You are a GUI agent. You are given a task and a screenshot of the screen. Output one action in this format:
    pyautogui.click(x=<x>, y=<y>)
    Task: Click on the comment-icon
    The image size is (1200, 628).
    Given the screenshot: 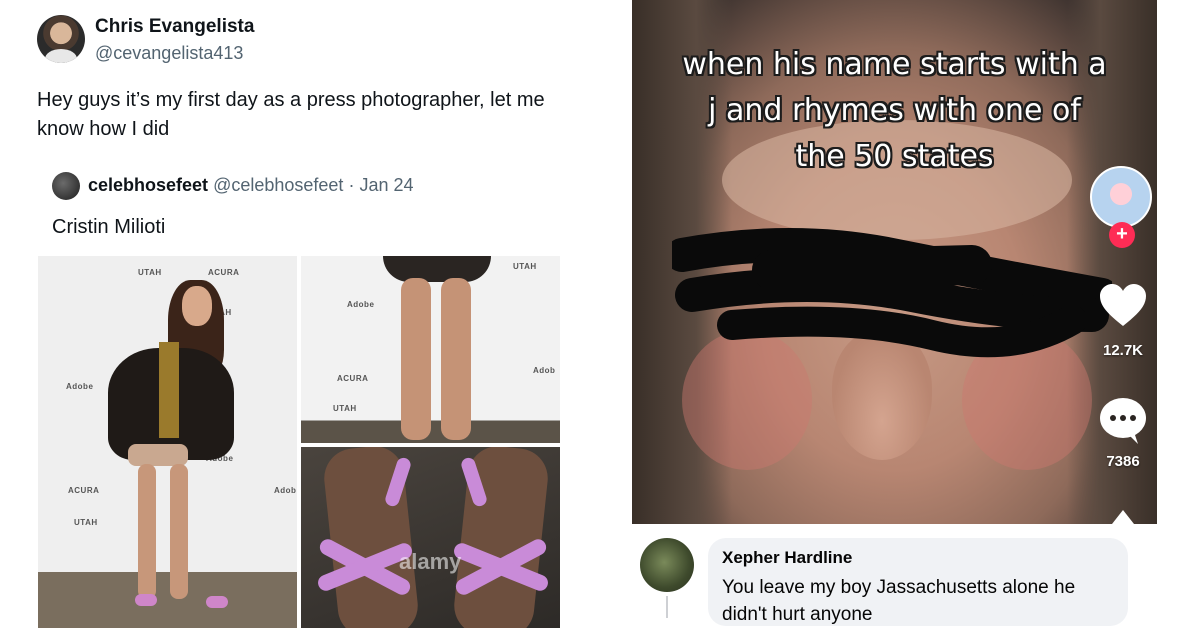 What is the action you would take?
    pyautogui.click(x=1123, y=421)
    